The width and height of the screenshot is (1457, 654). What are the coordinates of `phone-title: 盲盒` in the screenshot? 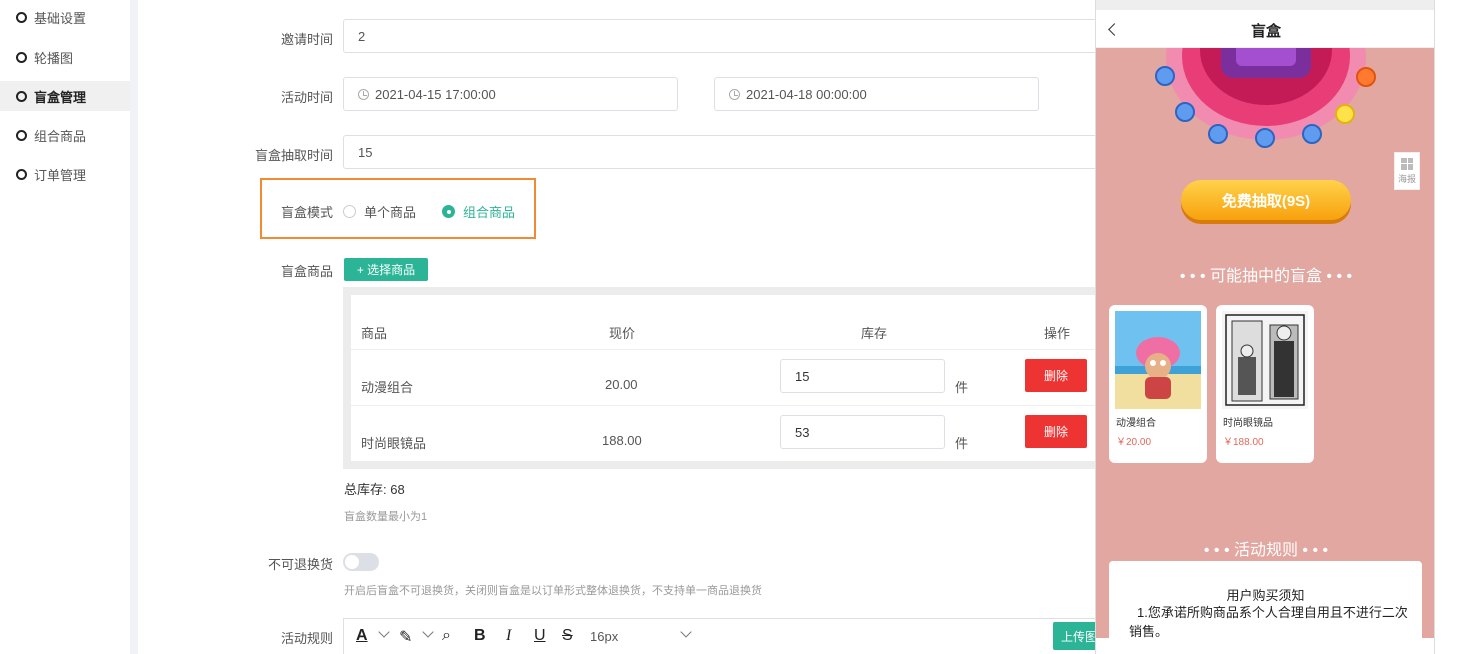 It's located at (1265, 31).